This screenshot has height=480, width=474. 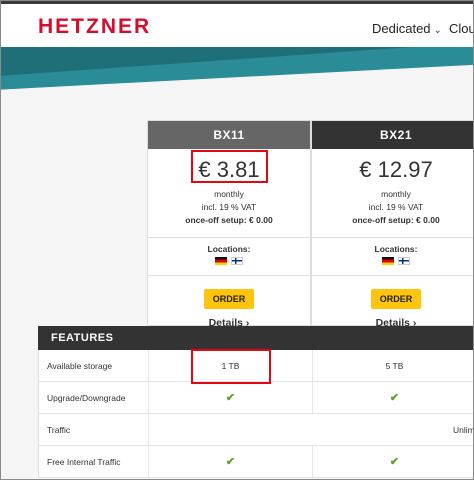 What do you see at coordinates (86, 398) in the screenshot?
I see `feature-label: Upgrade/Downgrade` at bounding box center [86, 398].